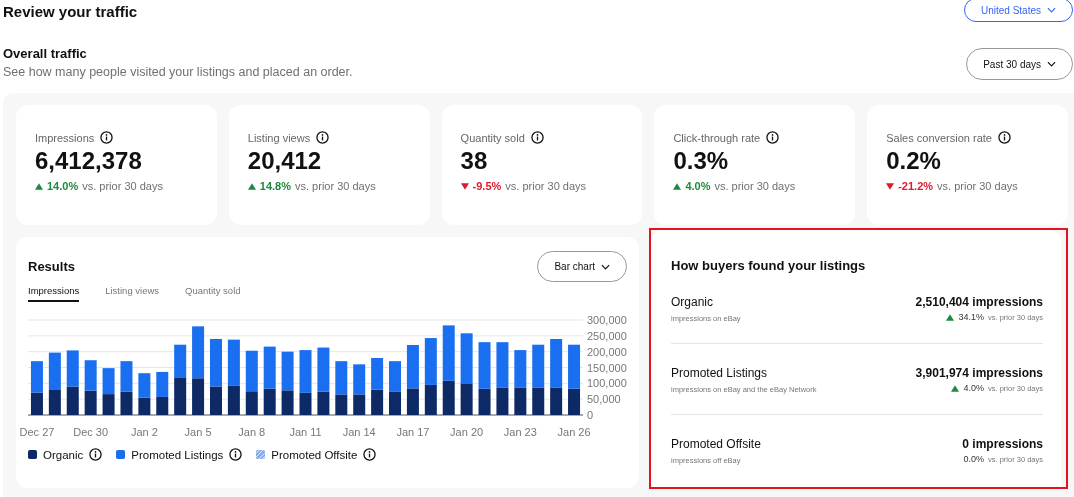 Image resolution: width=1074 pixels, height=497 pixels. I want to click on y-axis-label: 100,000, so click(607, 383).